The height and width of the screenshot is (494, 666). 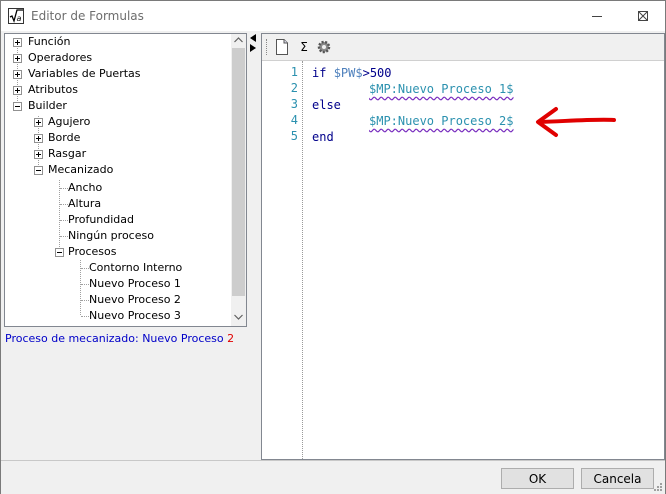 What do you see at coordinates (87, 16) in the screenshot?
I see `window-title: Editor de Formulas` at bounding box center [87, 16].